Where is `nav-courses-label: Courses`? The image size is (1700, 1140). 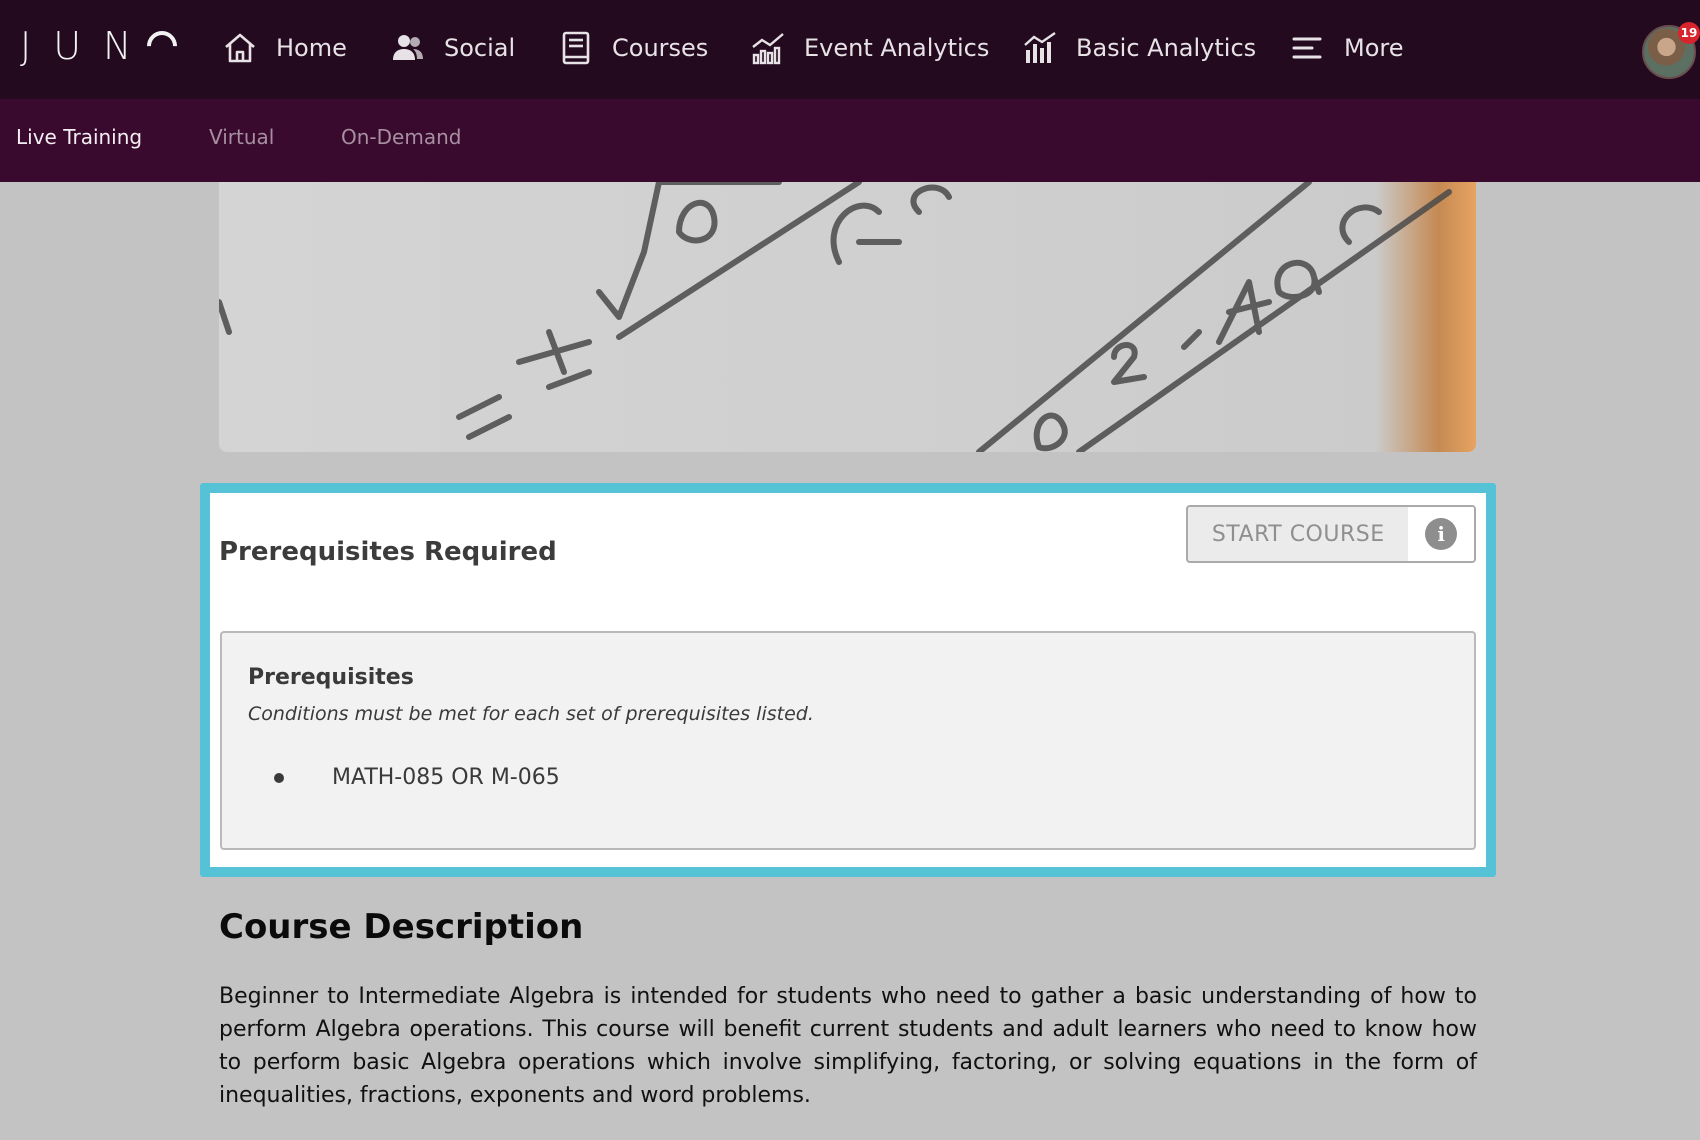
nav-courses-label: Courses is located at coordinates (660, 48).